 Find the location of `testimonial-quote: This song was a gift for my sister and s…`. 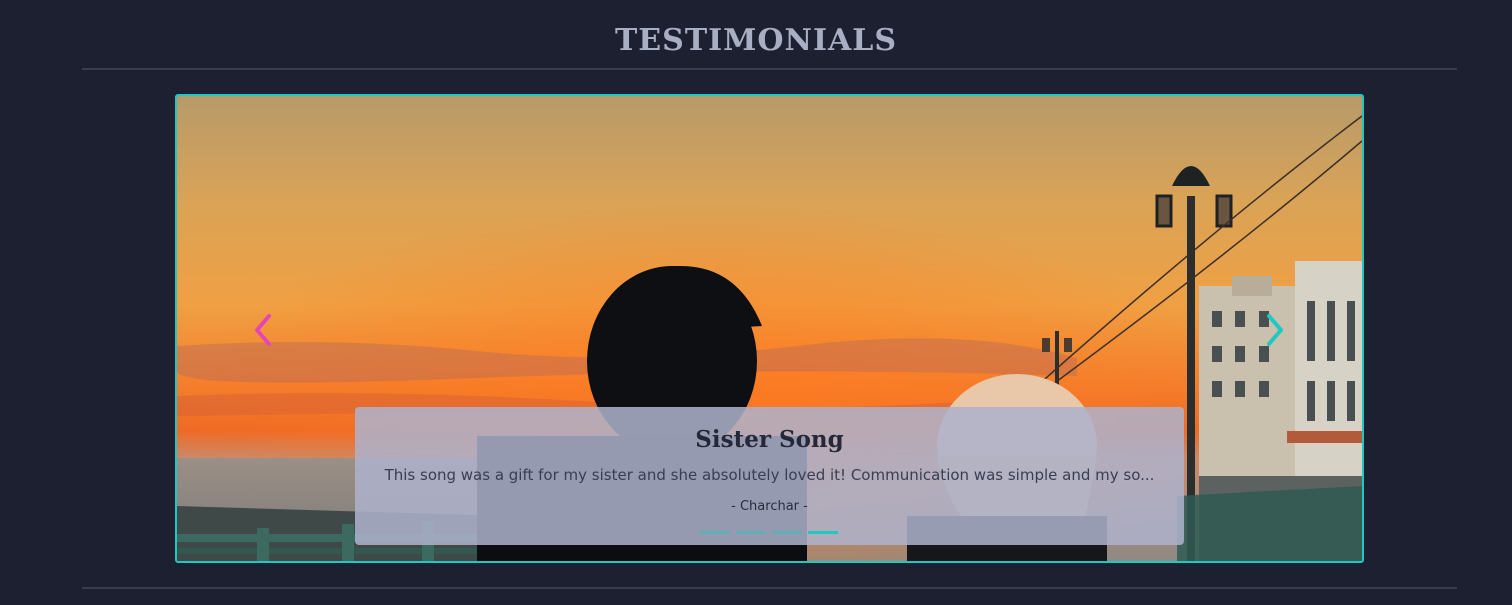

testimonial-quote: This song was a gift for my sister and s… is located at coordinates (769, 475).